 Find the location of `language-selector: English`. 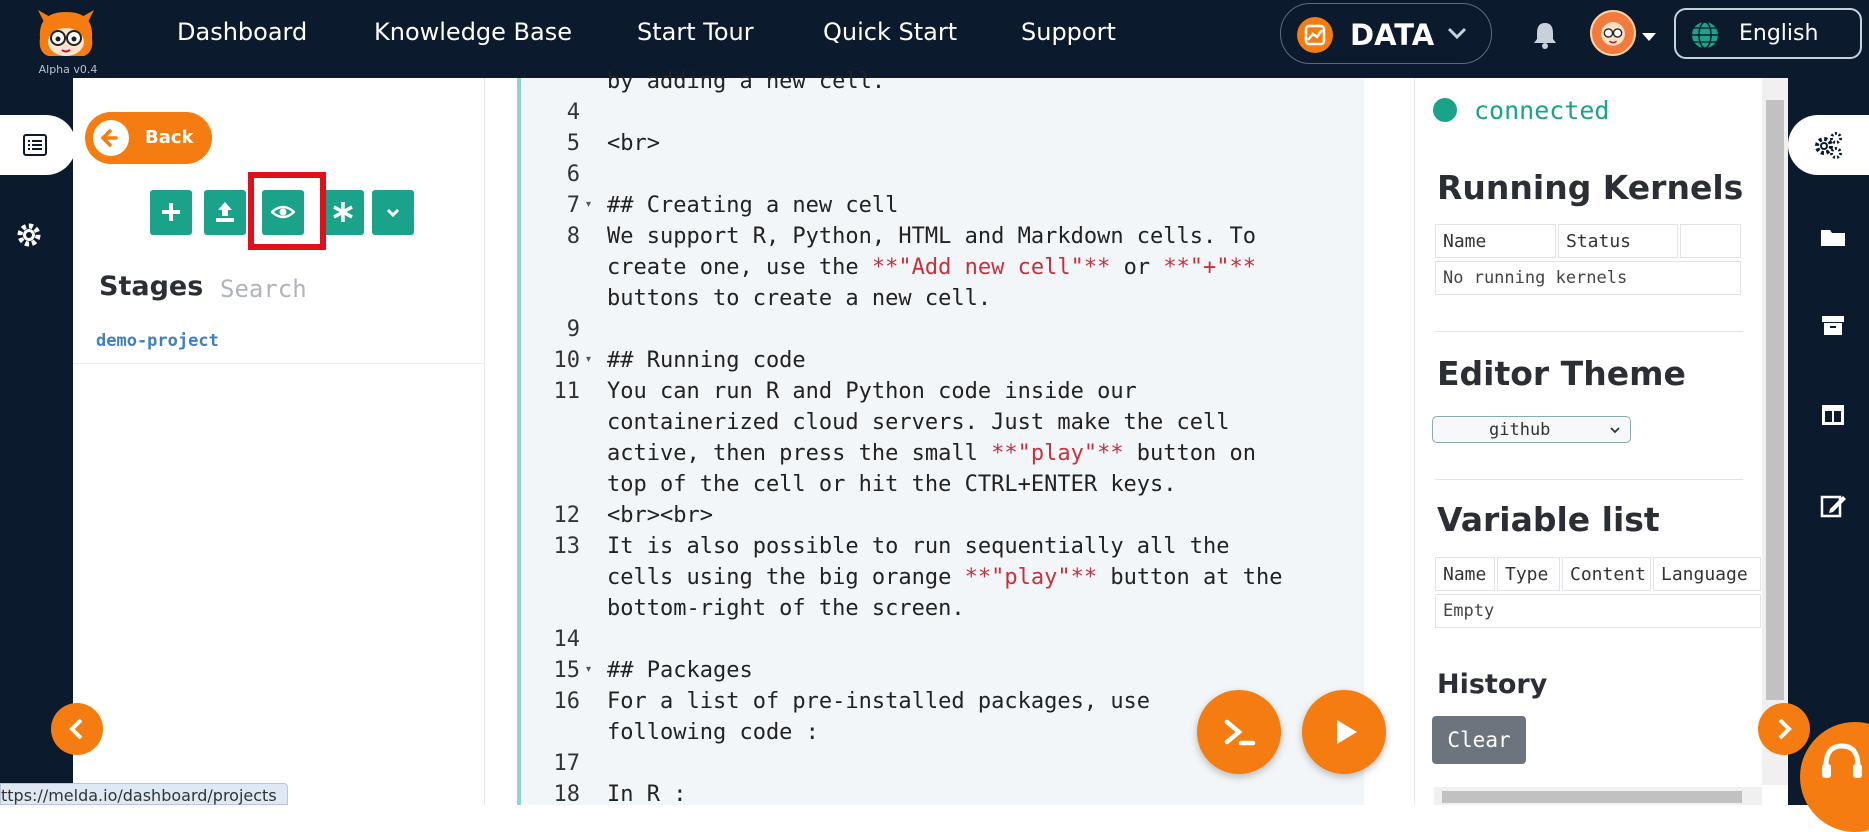

language-selector: English is located at coordinates (1768, 33).